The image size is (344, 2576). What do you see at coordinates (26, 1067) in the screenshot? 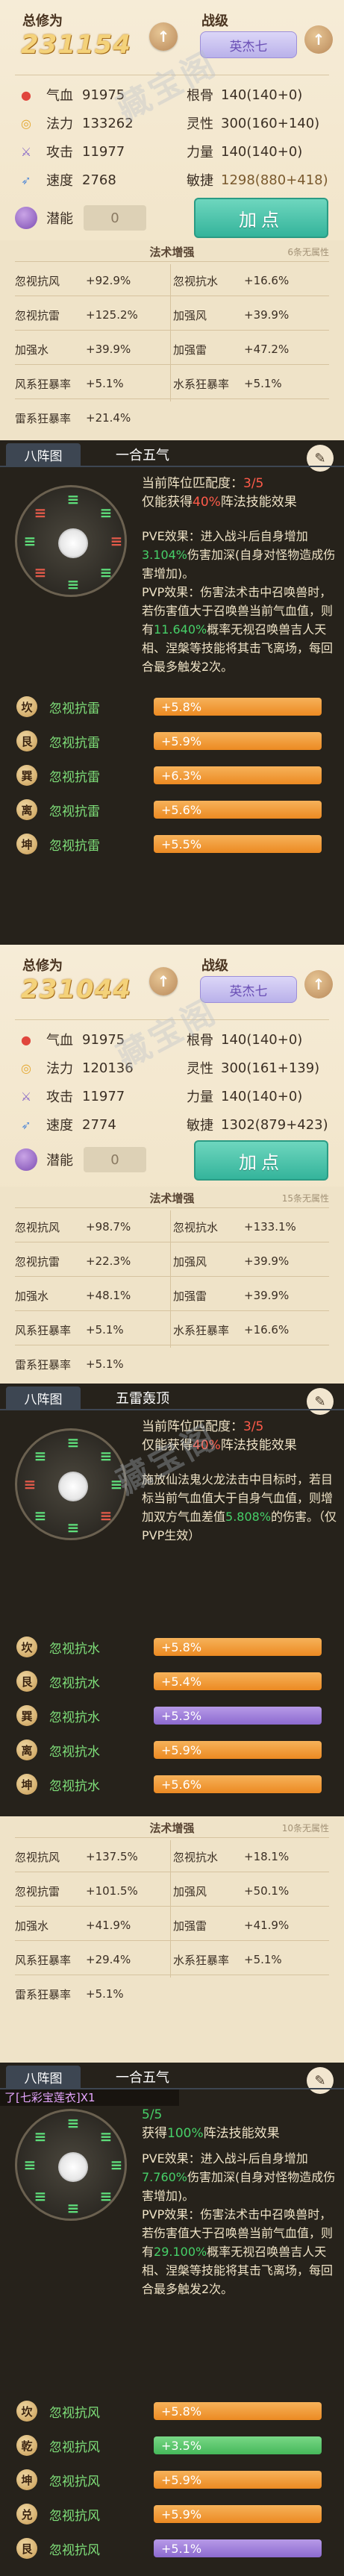
I see `mana-swirl-icon: ◎` at bounding box center [26, 1067].